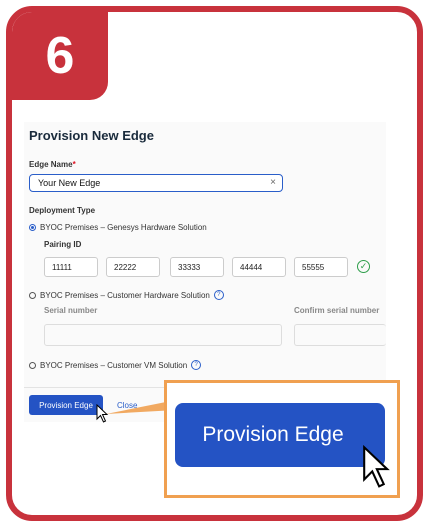 Image resolution: width=435 pixels, height=531 pixels. Describe the element at coordinates (280, 435) in the screenshot. I see `zoomed-provision-edge-button: Provision Edge` at that location.